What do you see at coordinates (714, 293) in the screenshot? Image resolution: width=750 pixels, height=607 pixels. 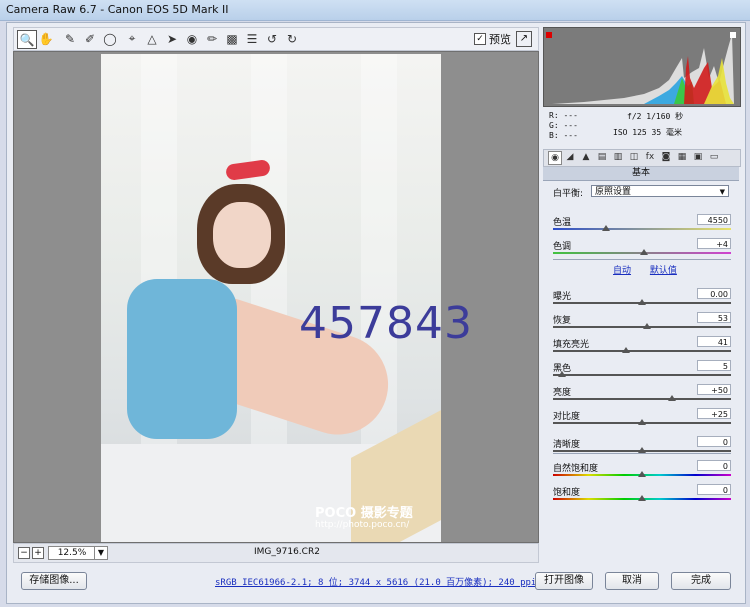 I see `slider-value-field: 0.00` at bounding box center [714, 293].